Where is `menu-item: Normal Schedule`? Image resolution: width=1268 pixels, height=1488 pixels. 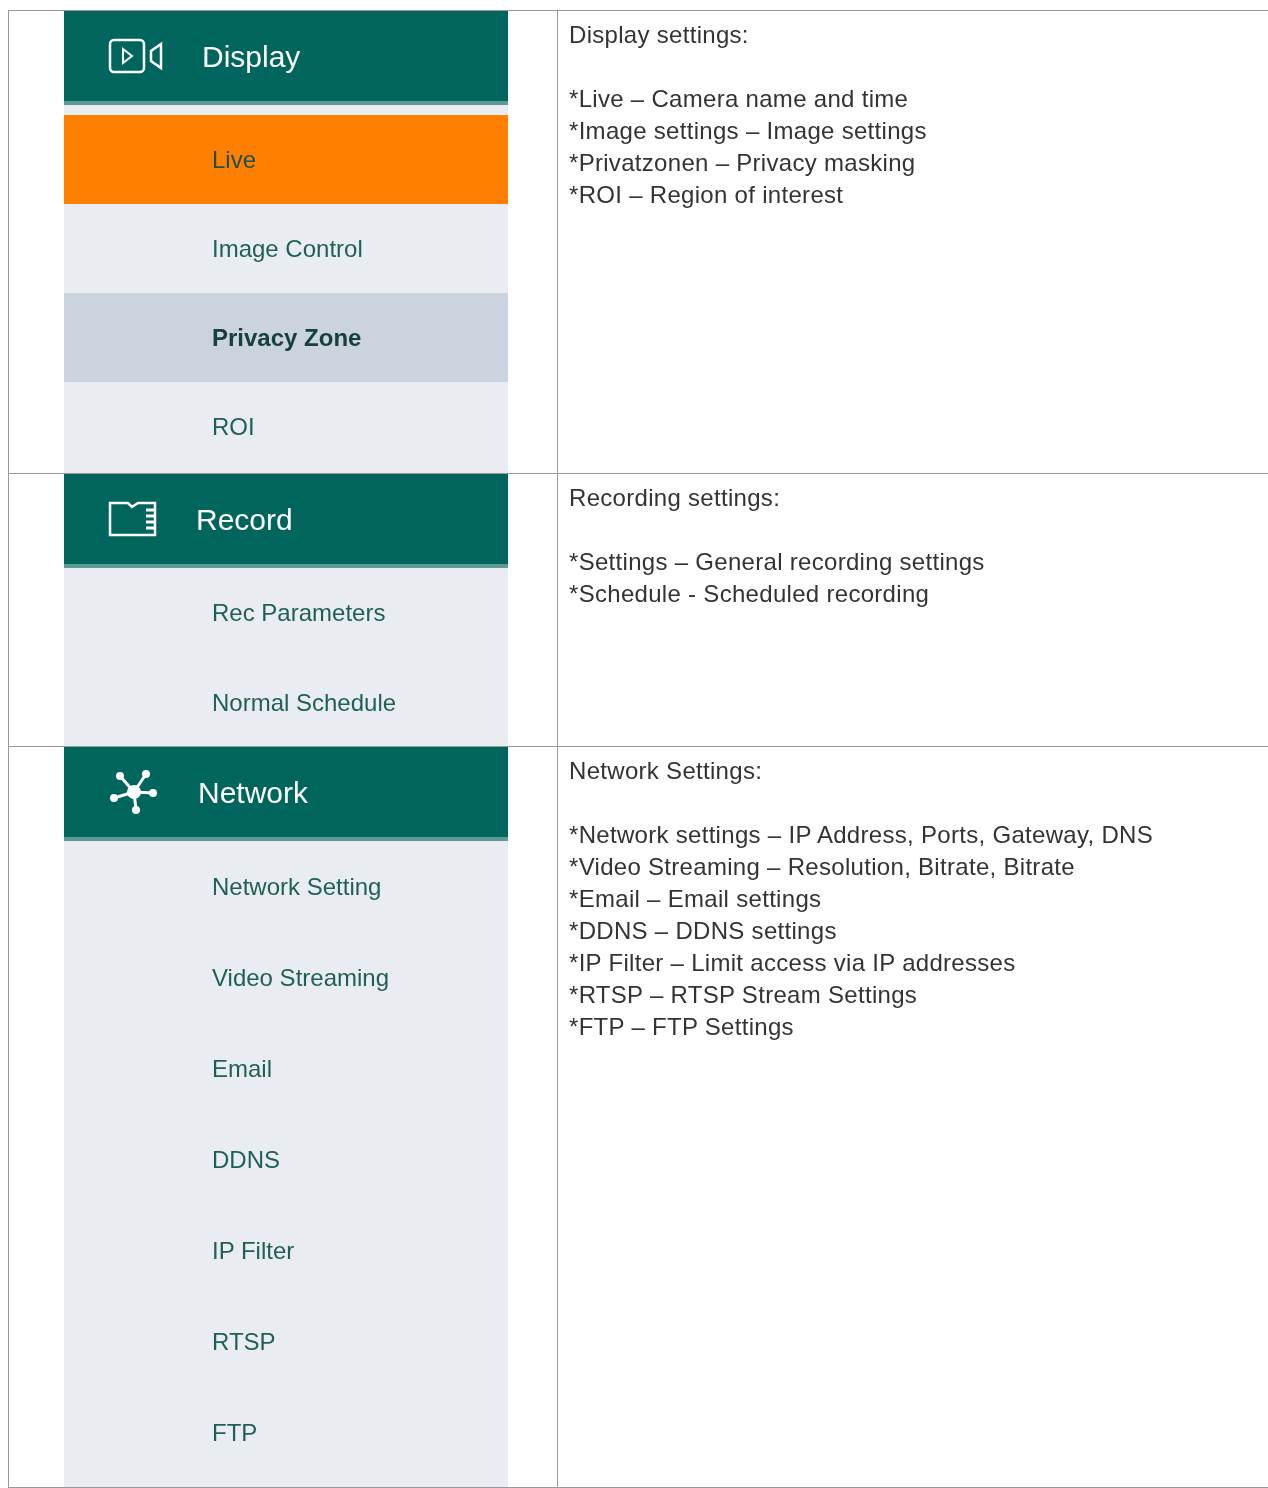 menu-item: Normal Schedule is located at coordinates (286, 702).